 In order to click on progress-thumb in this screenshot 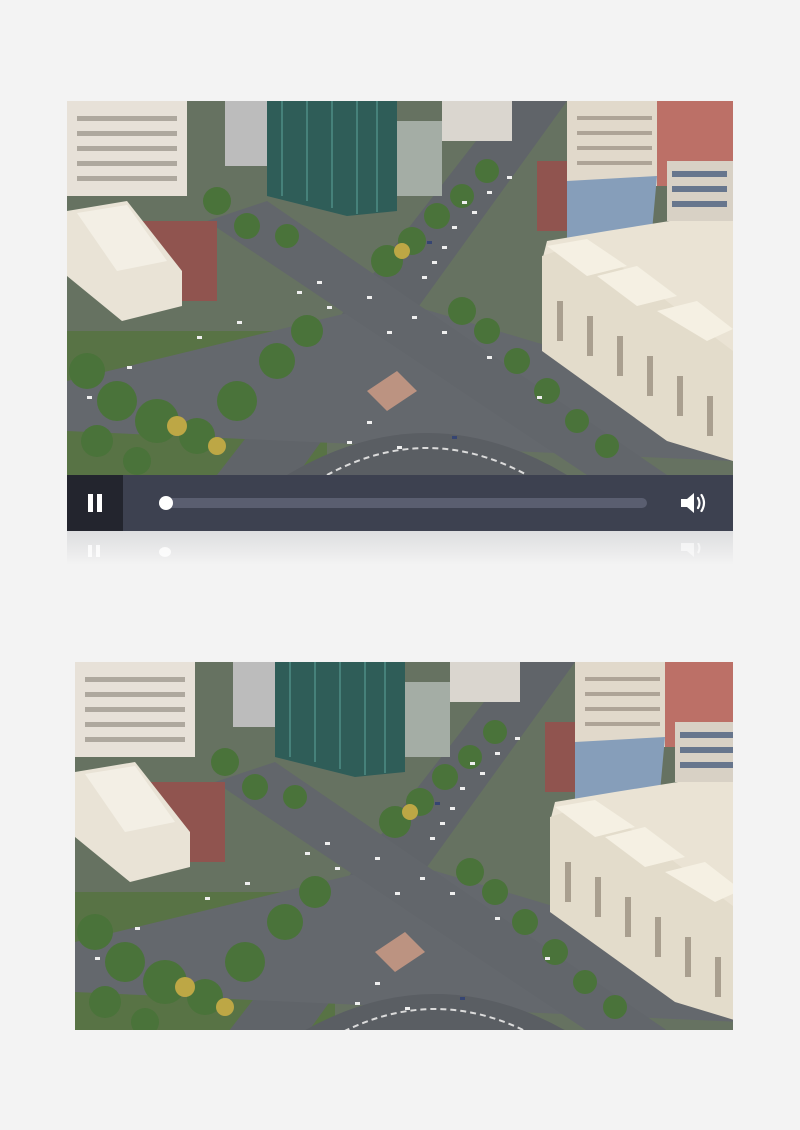, I will do `click(166, 503)`.